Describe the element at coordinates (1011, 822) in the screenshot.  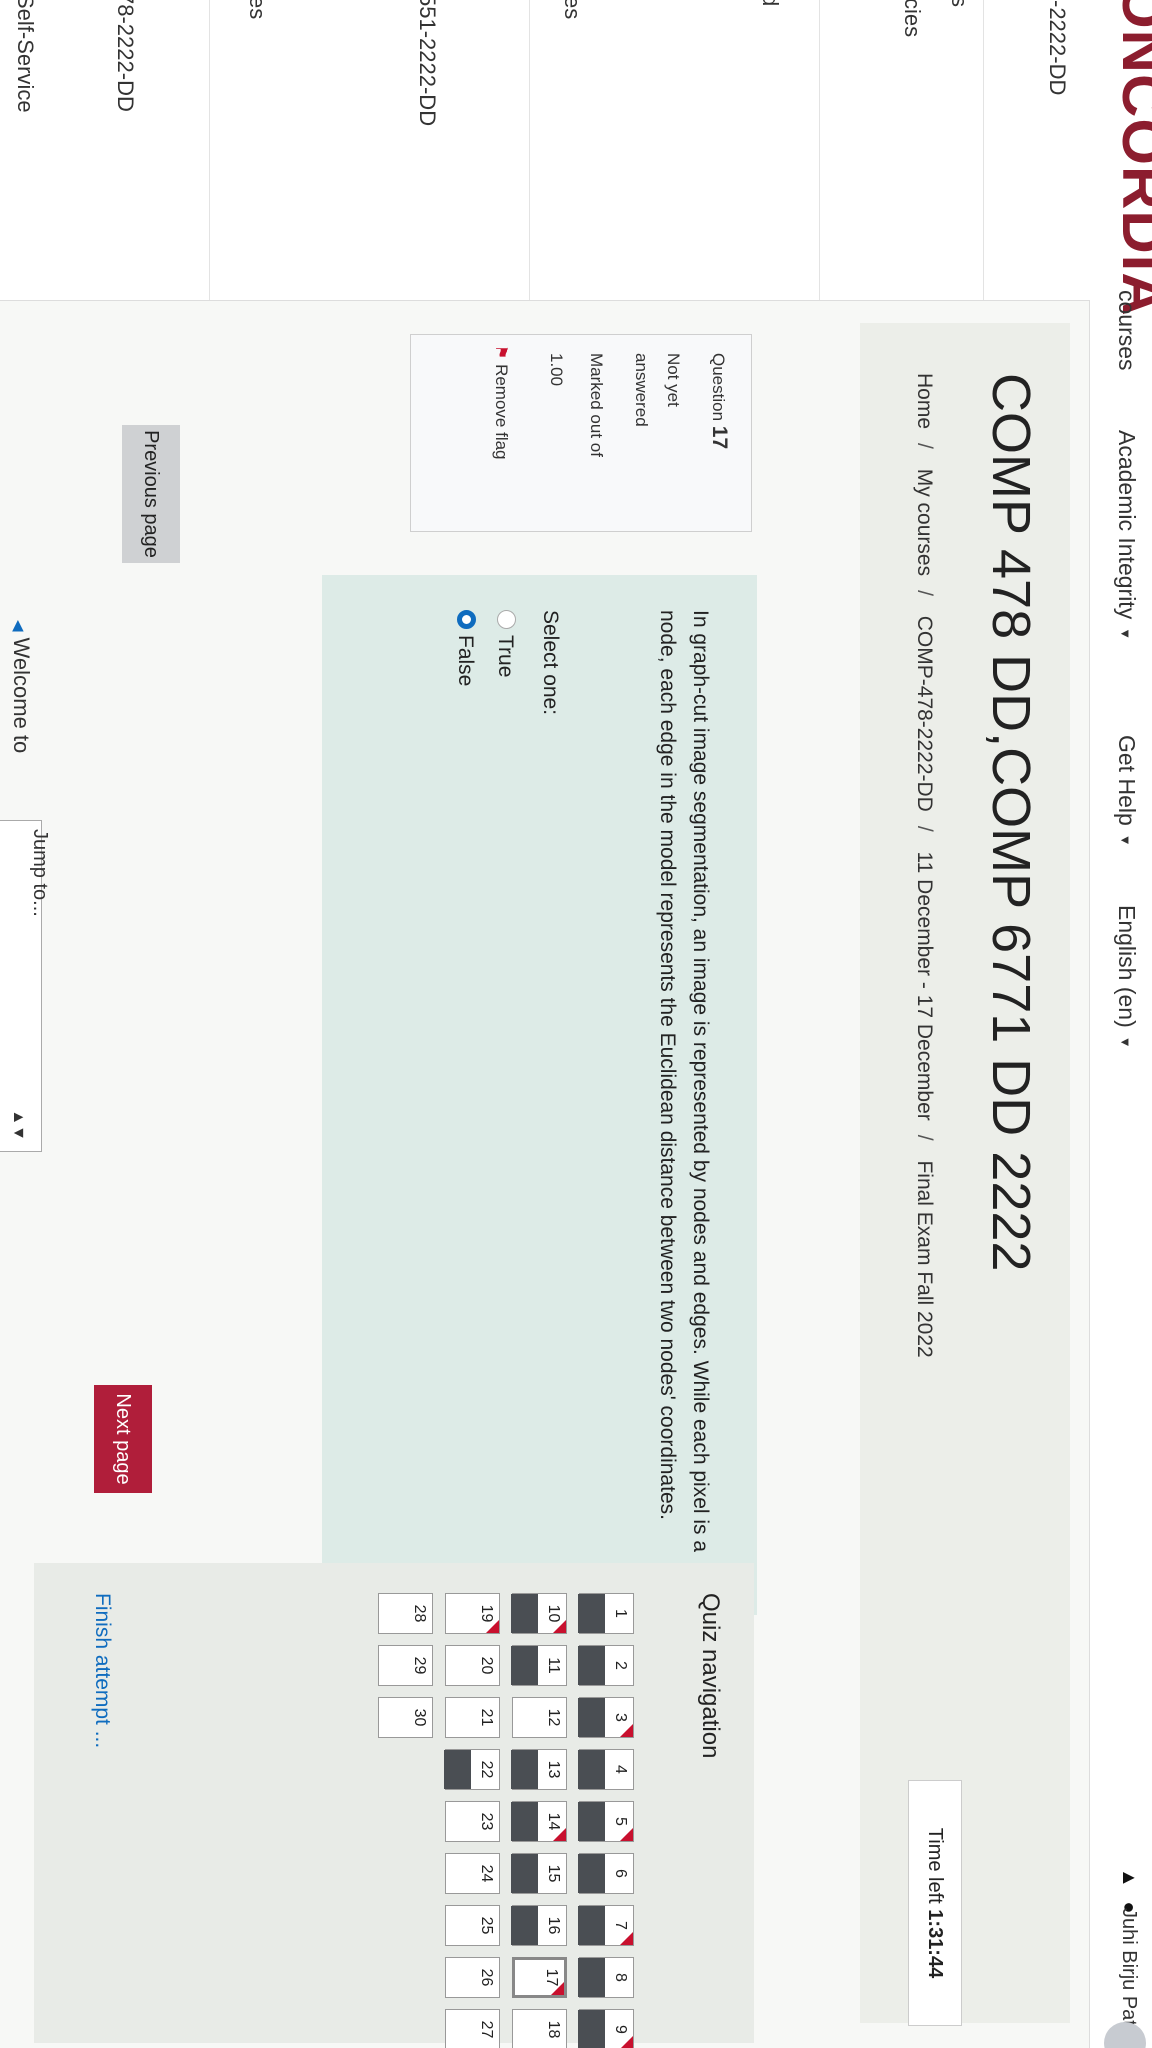
I see `page-title: COMP 478 DD,COMP 6771 DD 2222` at that location.